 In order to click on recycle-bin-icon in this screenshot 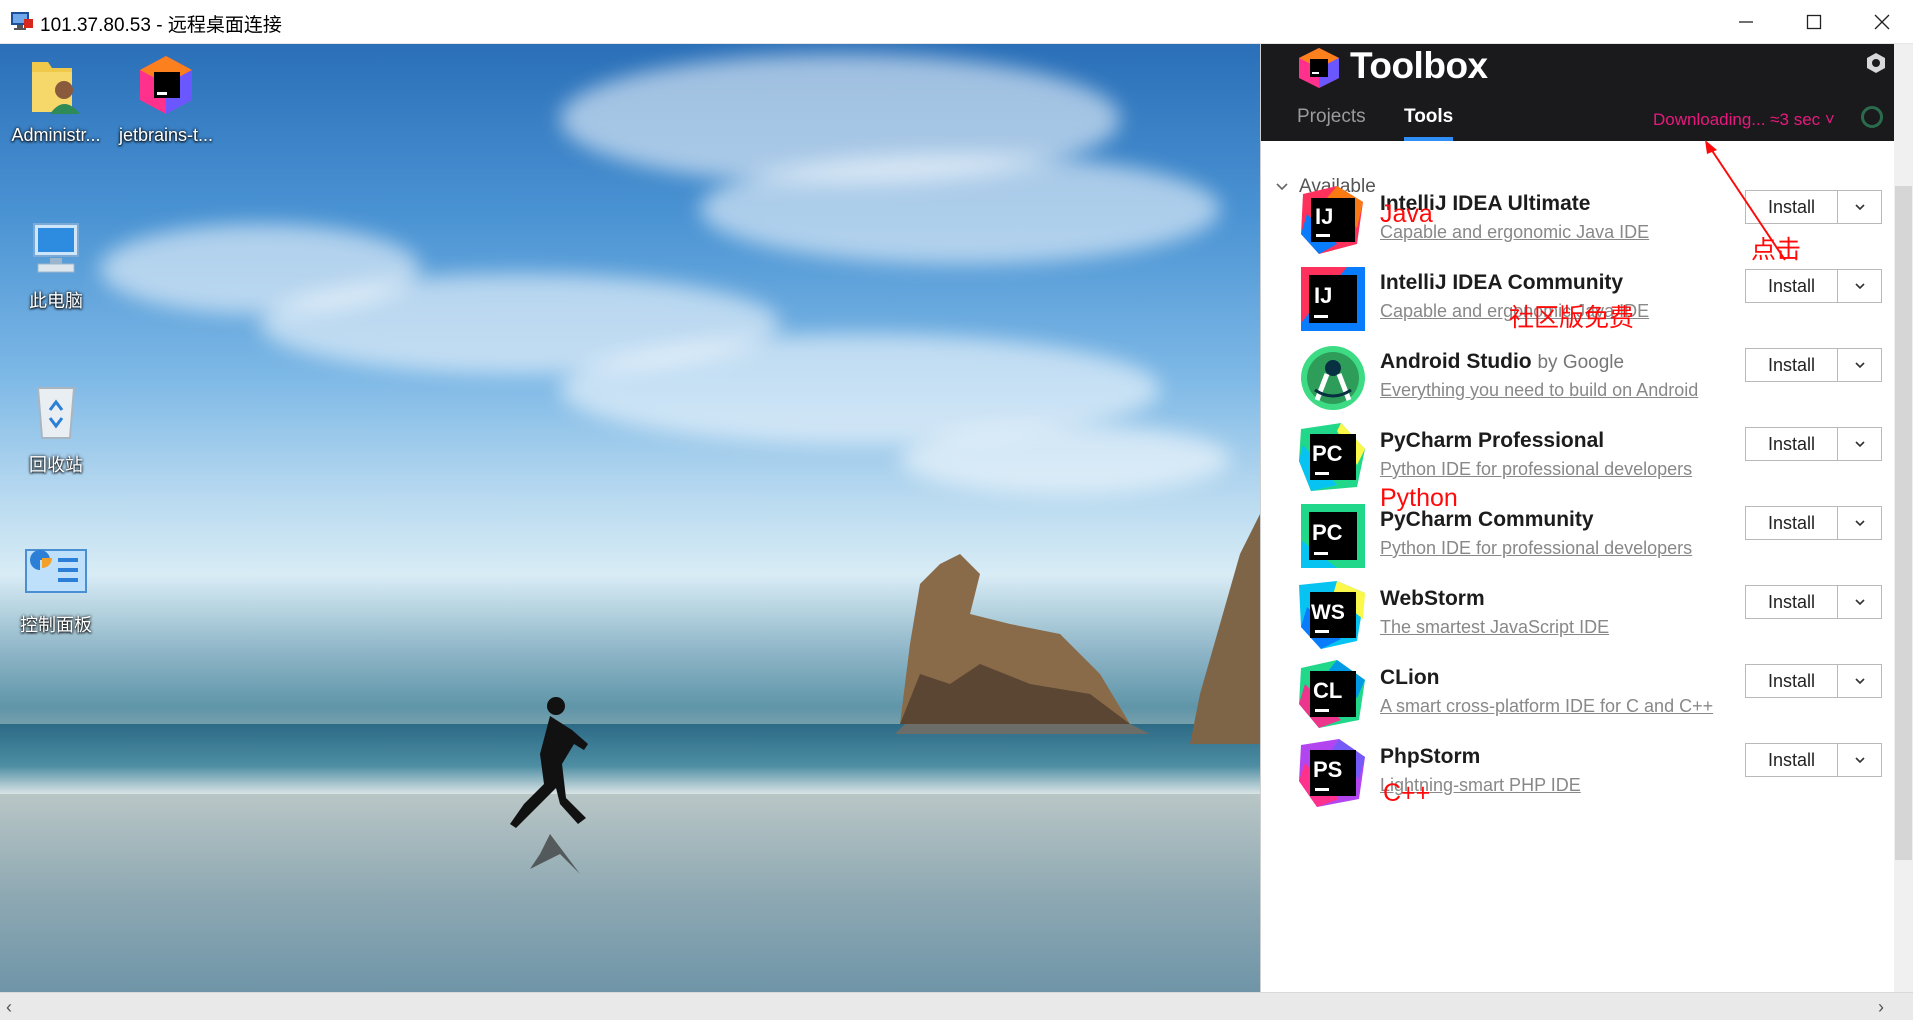, I will do `click(56, 413)`.